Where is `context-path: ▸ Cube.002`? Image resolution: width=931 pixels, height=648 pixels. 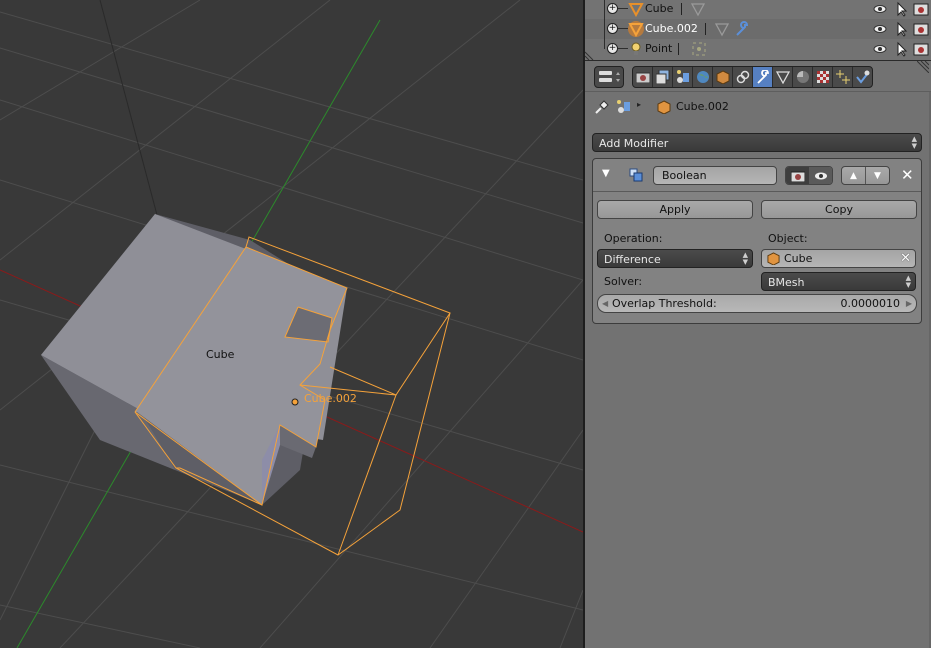
context-path: ▸ Cube.002 is located at coordinates (758, 107).